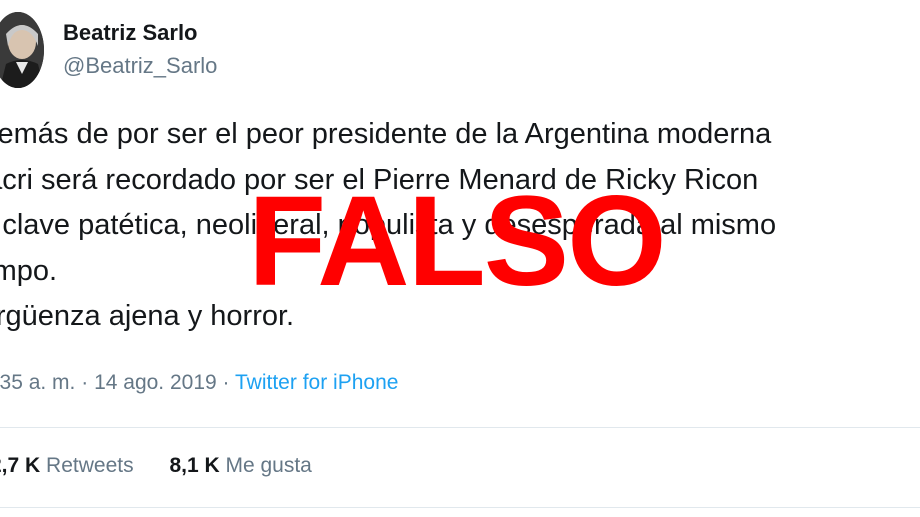 This screenshot has height=517, width=920. I want to click on retweets-stat: 2,7 K Retweets, so click(67, 466).